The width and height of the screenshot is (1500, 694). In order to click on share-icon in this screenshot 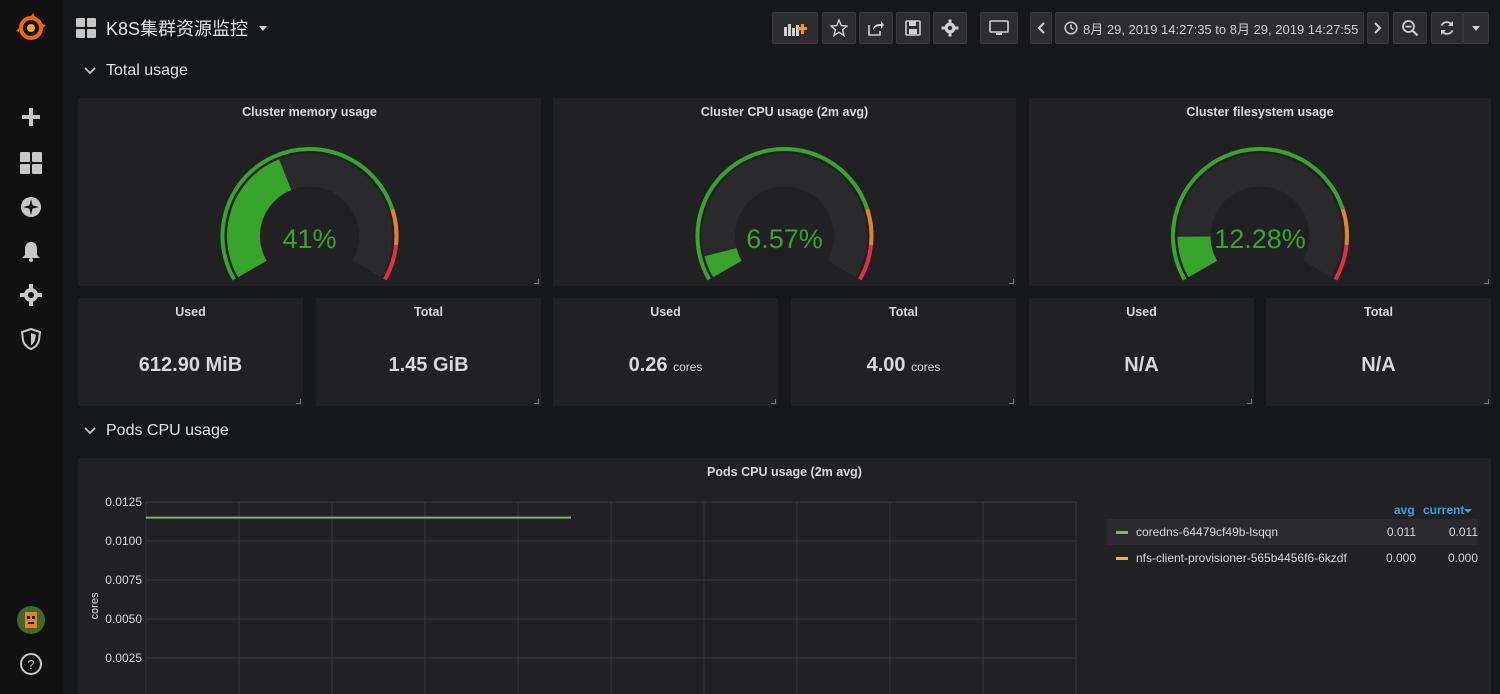, I will do `click(876, 28)`.